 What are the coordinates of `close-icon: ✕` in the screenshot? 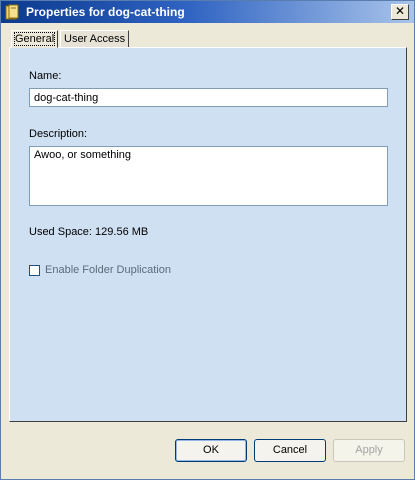 It's located at (400, 11).